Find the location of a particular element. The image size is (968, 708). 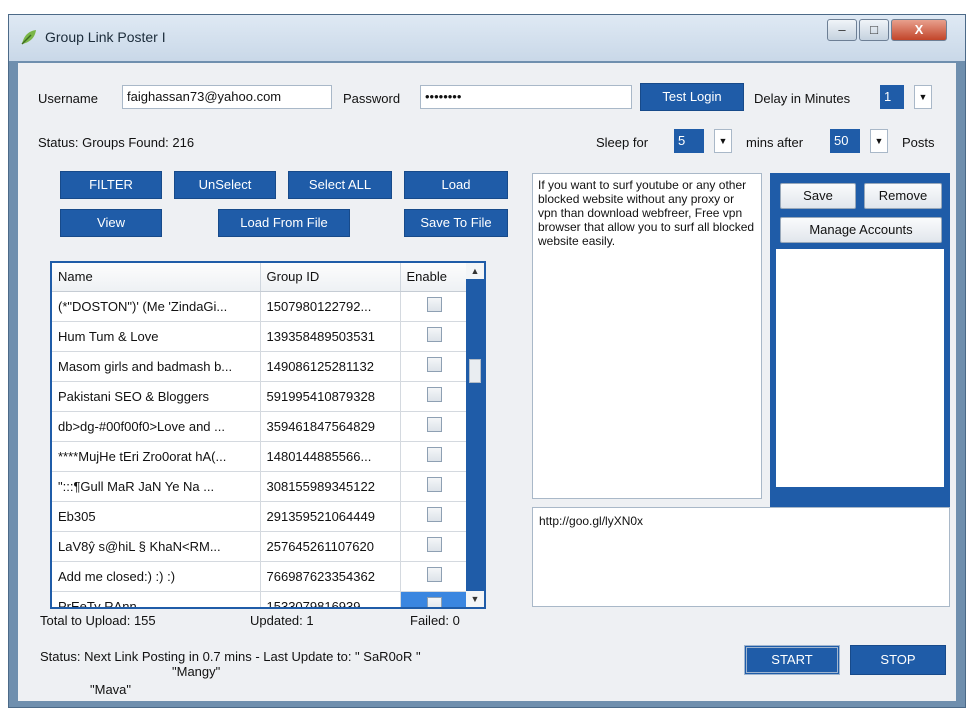

posts-dropdown: 50 ▼ is located at coordinates (861, 141).